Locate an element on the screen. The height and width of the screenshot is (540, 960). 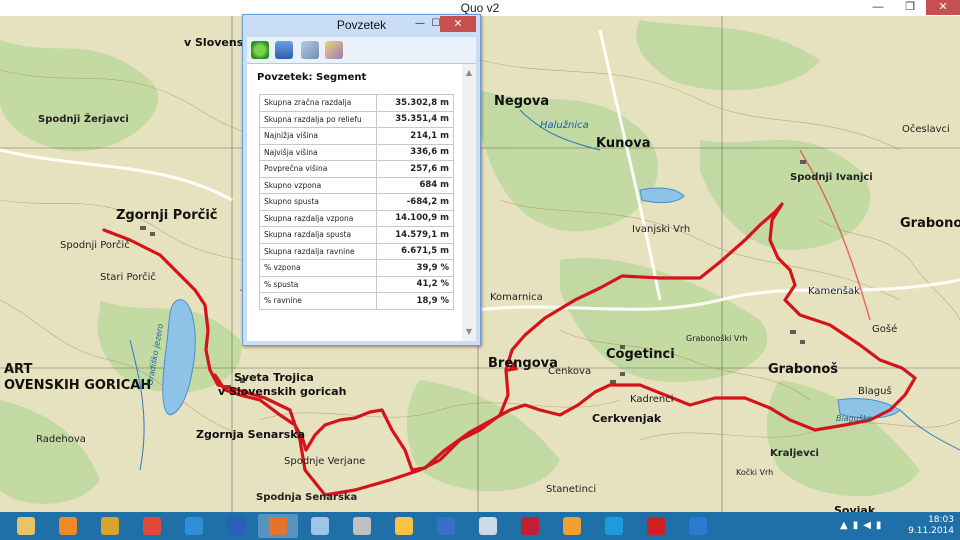
map-label-komarnica: Komarnica is located at coordinates (516, 297).